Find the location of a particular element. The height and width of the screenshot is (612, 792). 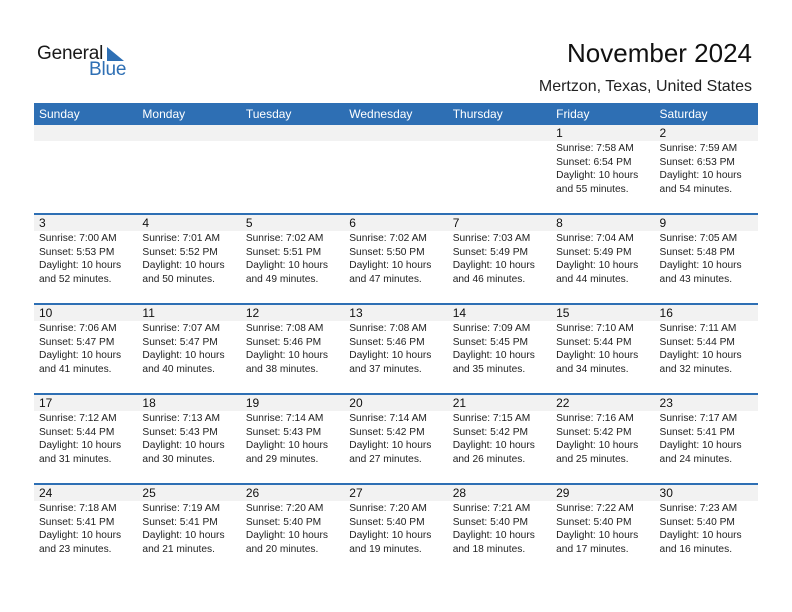

sunrise-text: Sunrise: 7:04 AM is located at coordinates (595, 238).